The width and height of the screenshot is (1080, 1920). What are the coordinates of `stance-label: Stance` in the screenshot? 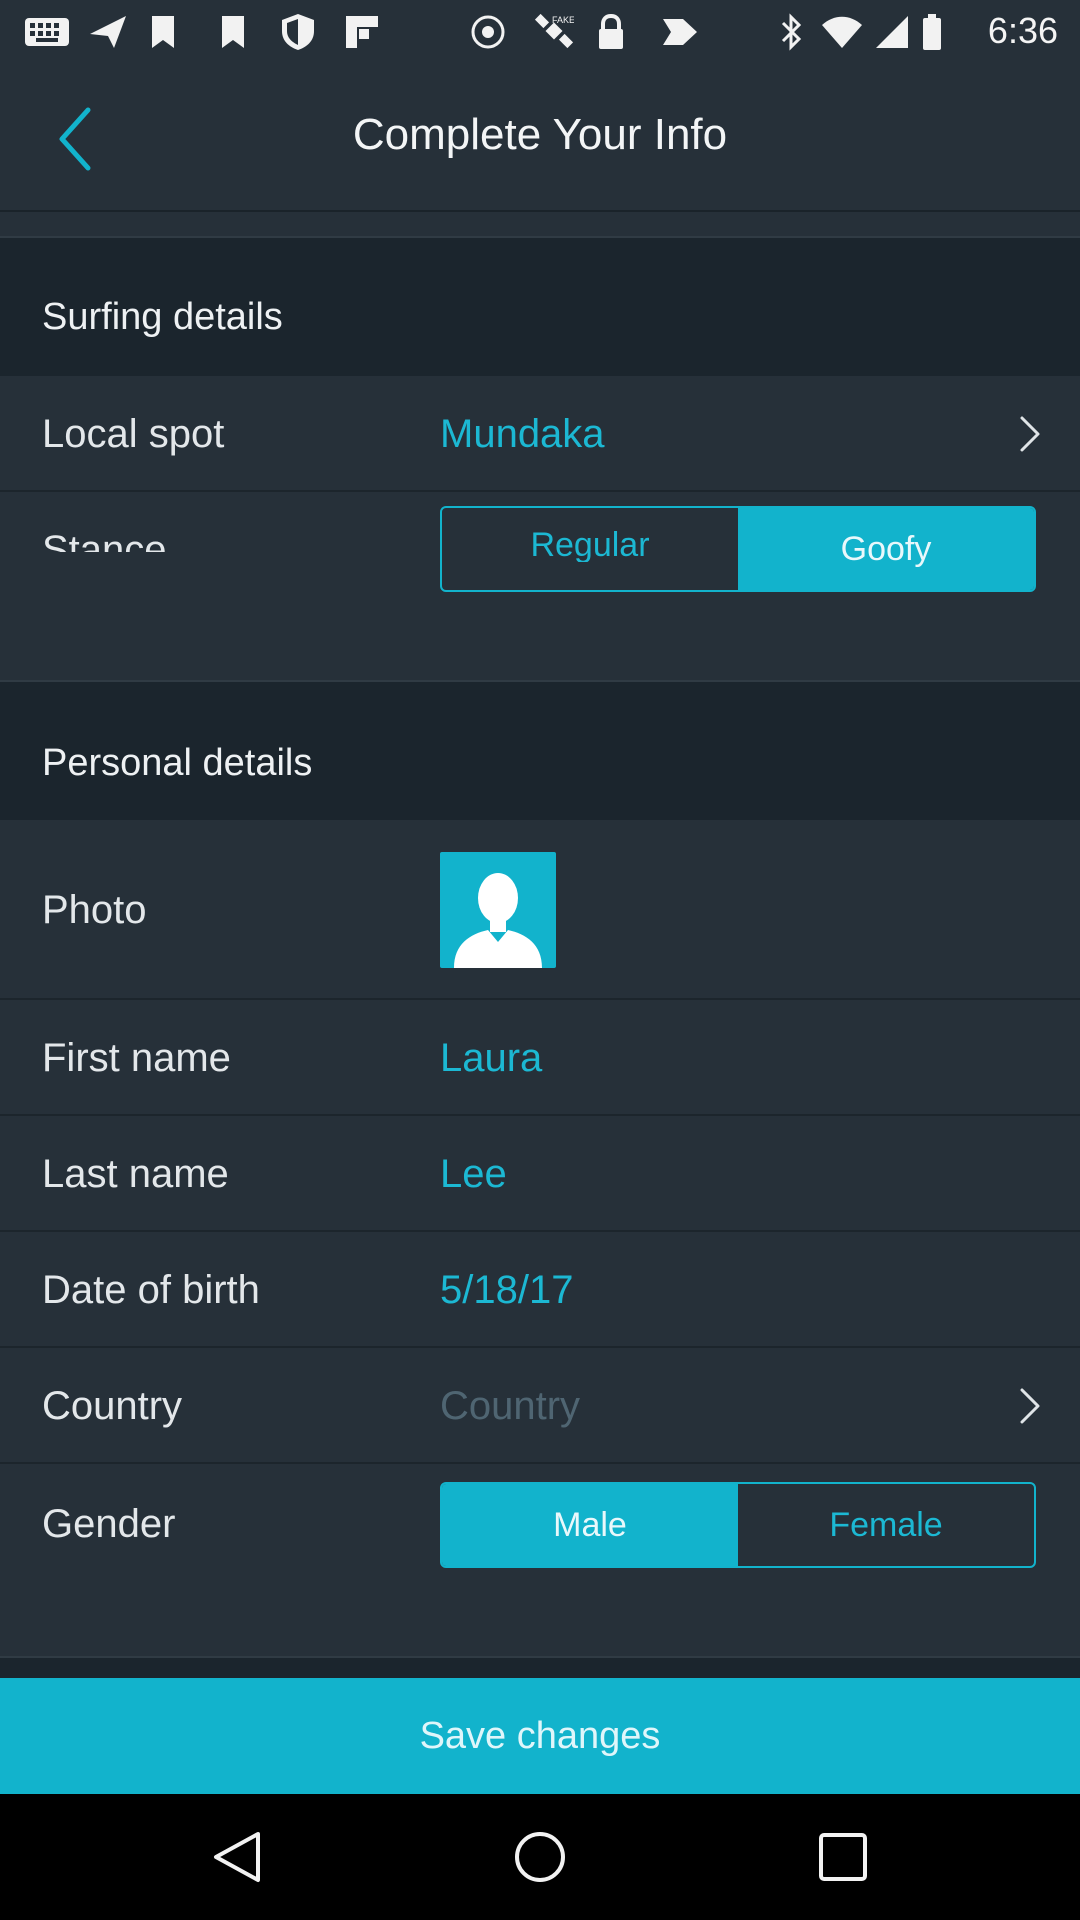 It's located at (104, 540).